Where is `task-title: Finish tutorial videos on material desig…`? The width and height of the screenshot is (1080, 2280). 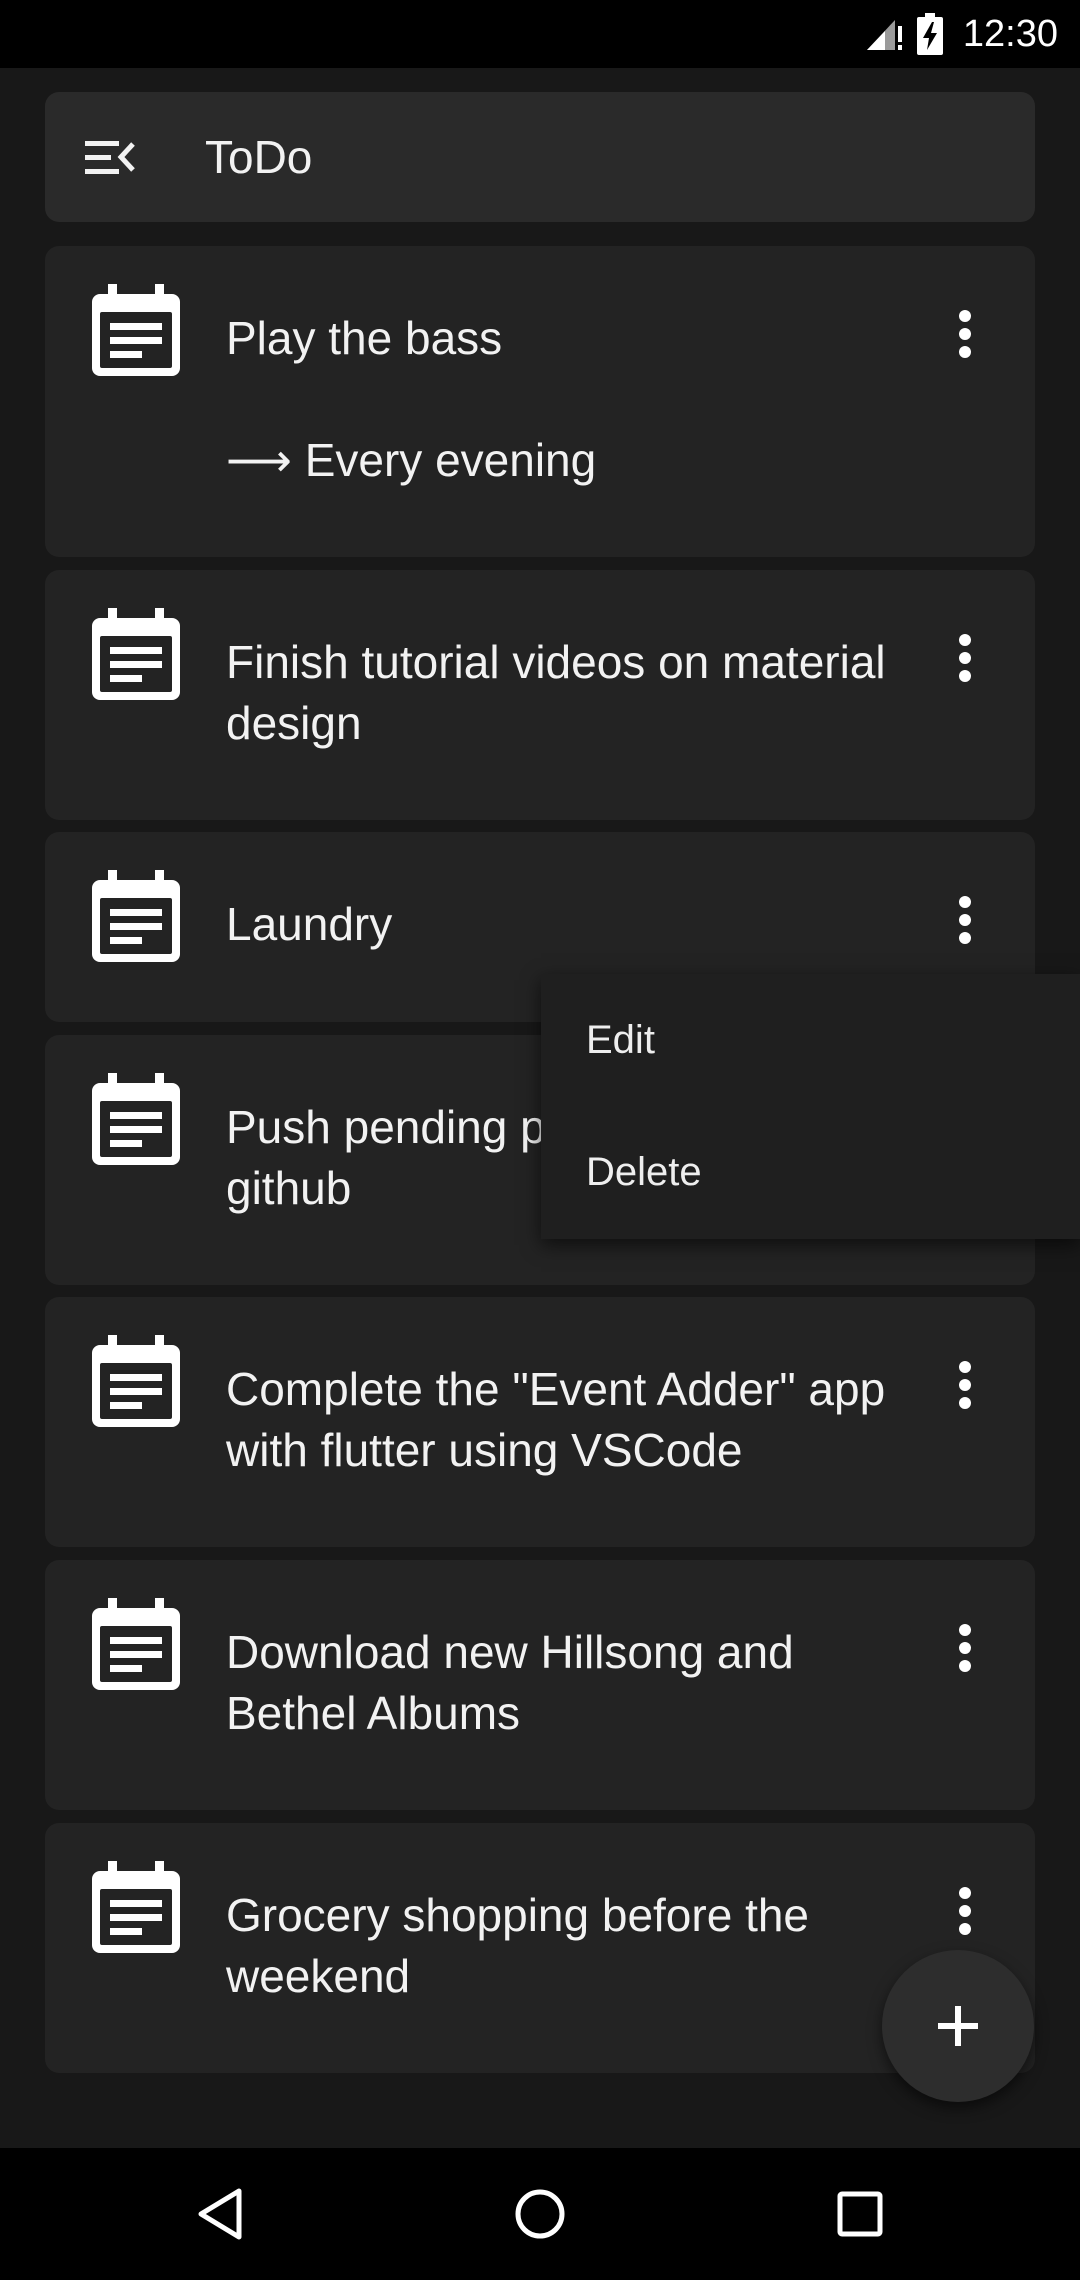 task-title: Finish tutorial videos on material desig… is located at coordinates (556, 692).